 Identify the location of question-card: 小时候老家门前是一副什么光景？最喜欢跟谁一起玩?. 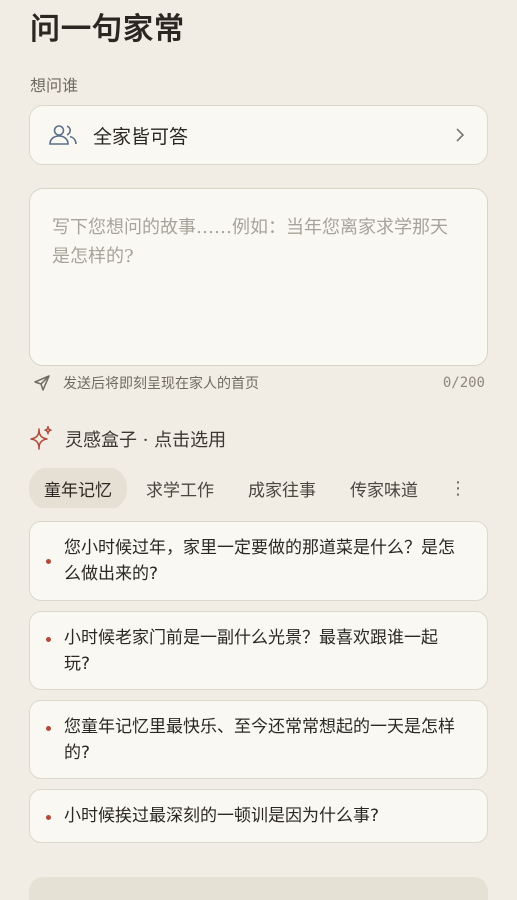
(258, 650).